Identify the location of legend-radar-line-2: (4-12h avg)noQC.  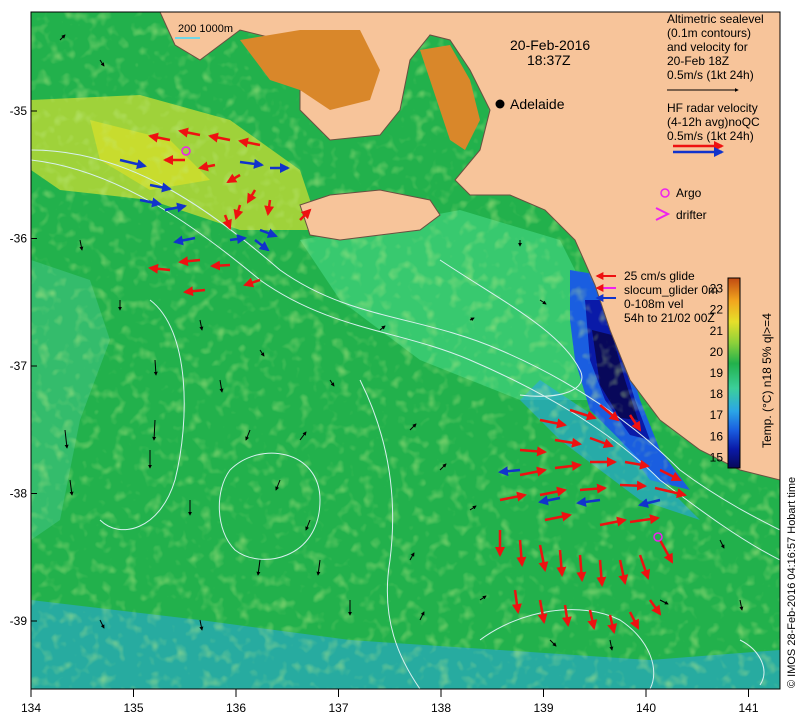
(713, 122).